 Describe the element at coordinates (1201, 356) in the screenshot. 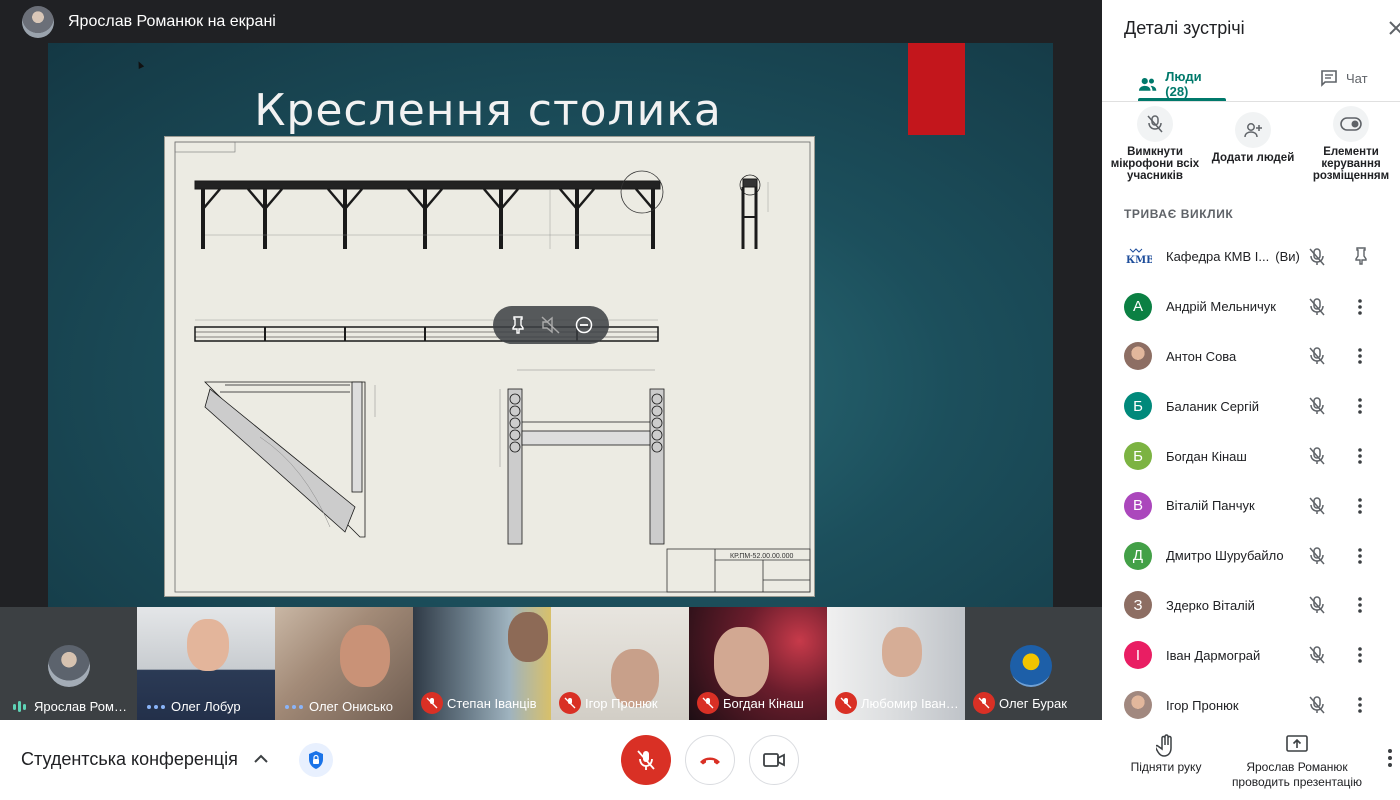

I see `participant-name: Антон Сова` at that location.